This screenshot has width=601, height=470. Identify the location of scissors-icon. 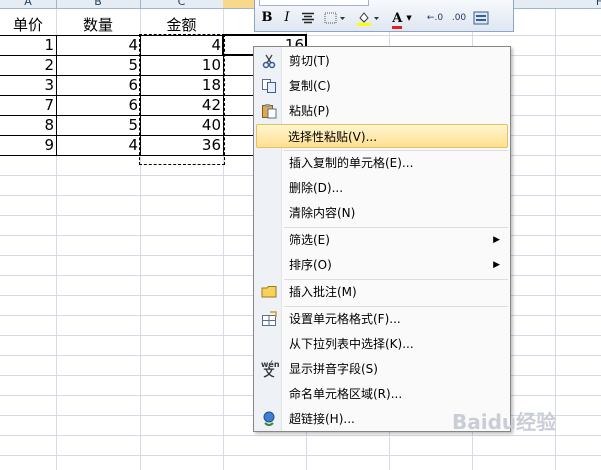
(269, 61).